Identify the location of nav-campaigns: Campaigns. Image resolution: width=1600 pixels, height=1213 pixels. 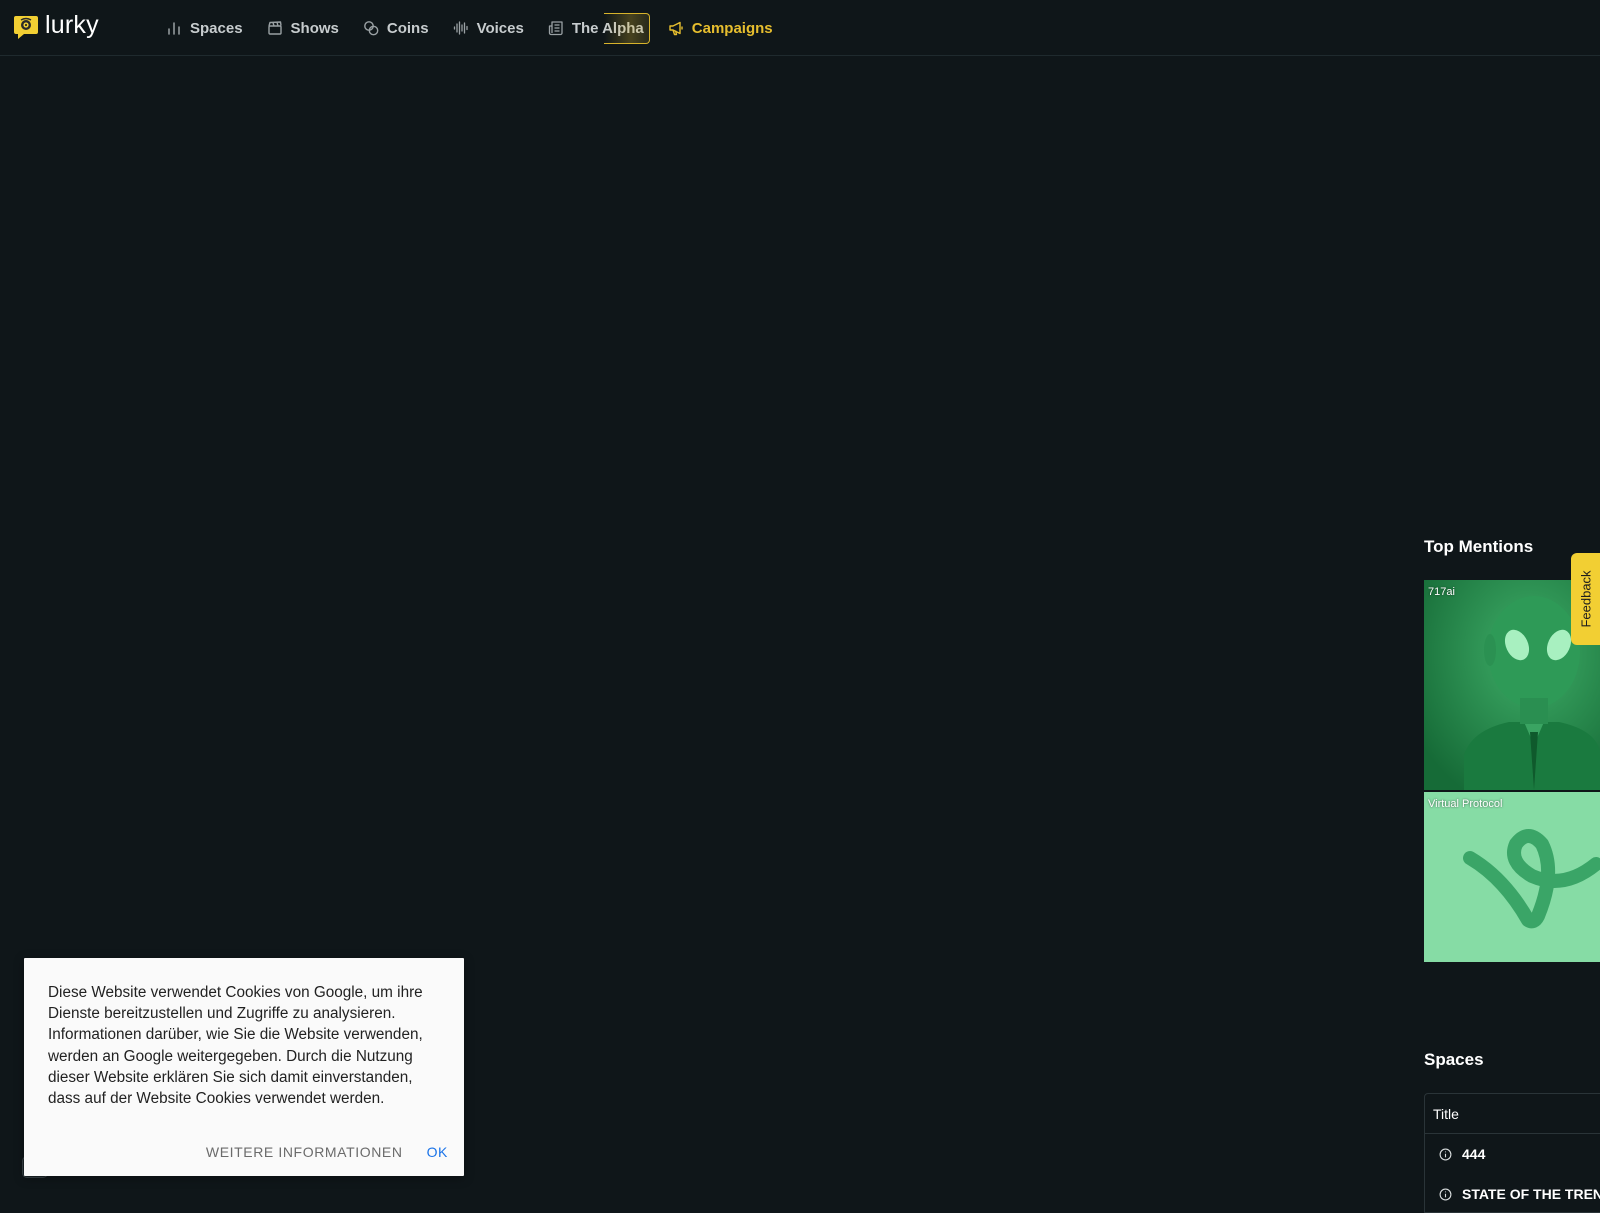
(726, 28).